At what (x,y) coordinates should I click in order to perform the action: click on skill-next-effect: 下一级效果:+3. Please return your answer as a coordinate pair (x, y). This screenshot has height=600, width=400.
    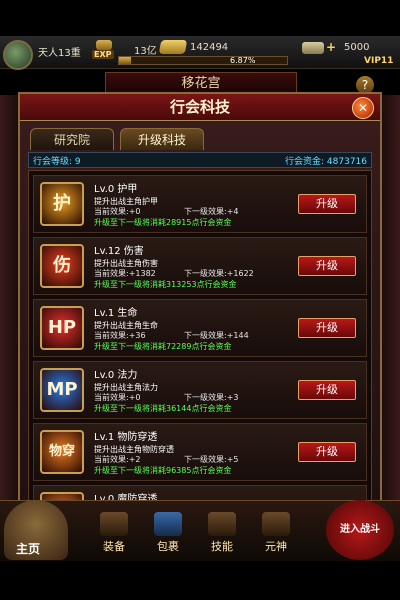
    Looking at the image, I should click on (211, 397).